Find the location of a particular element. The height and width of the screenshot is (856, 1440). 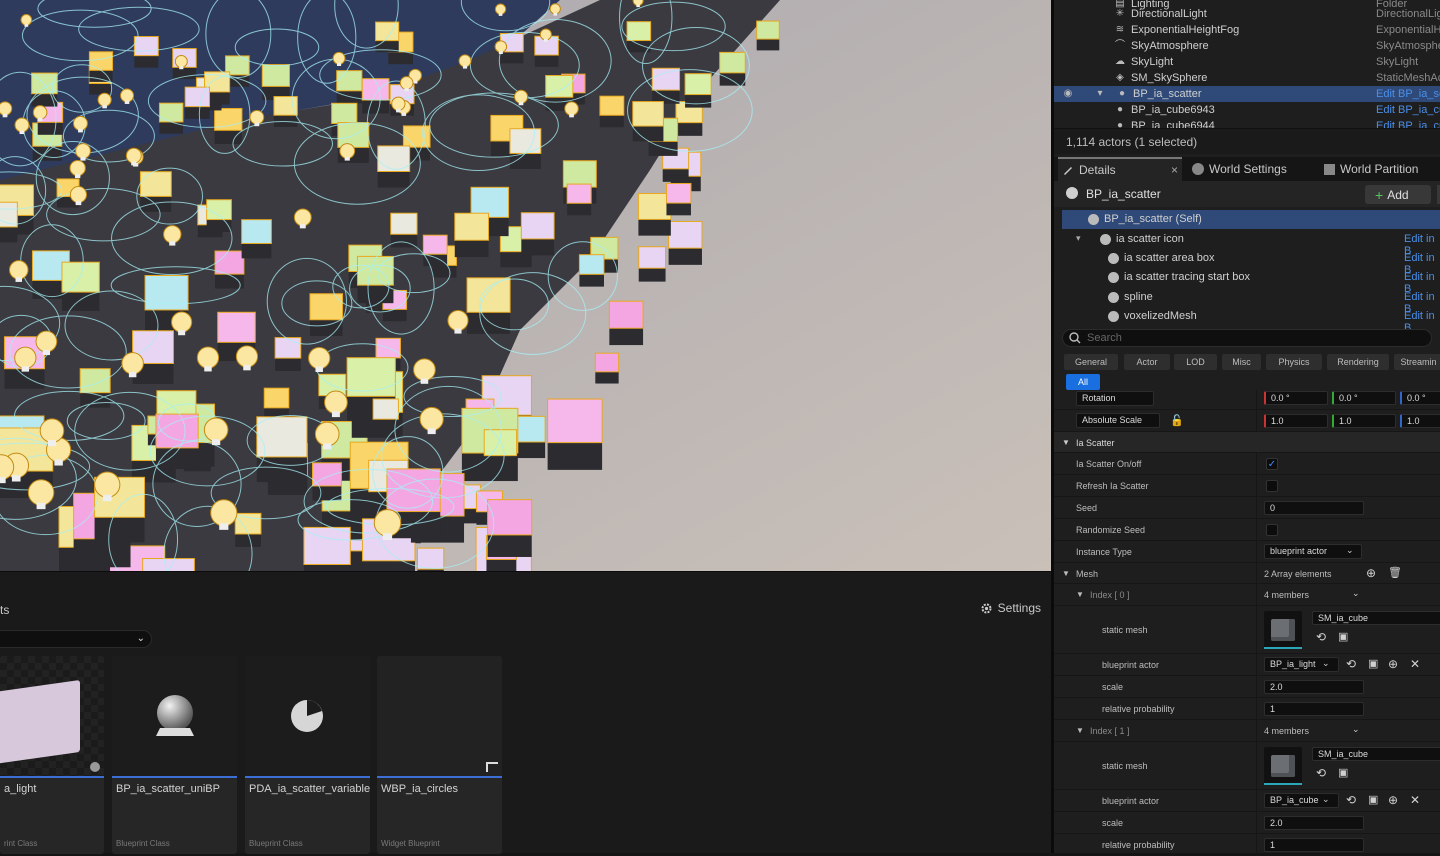

details-search-input: Search is located at coordinates (1247, 338).